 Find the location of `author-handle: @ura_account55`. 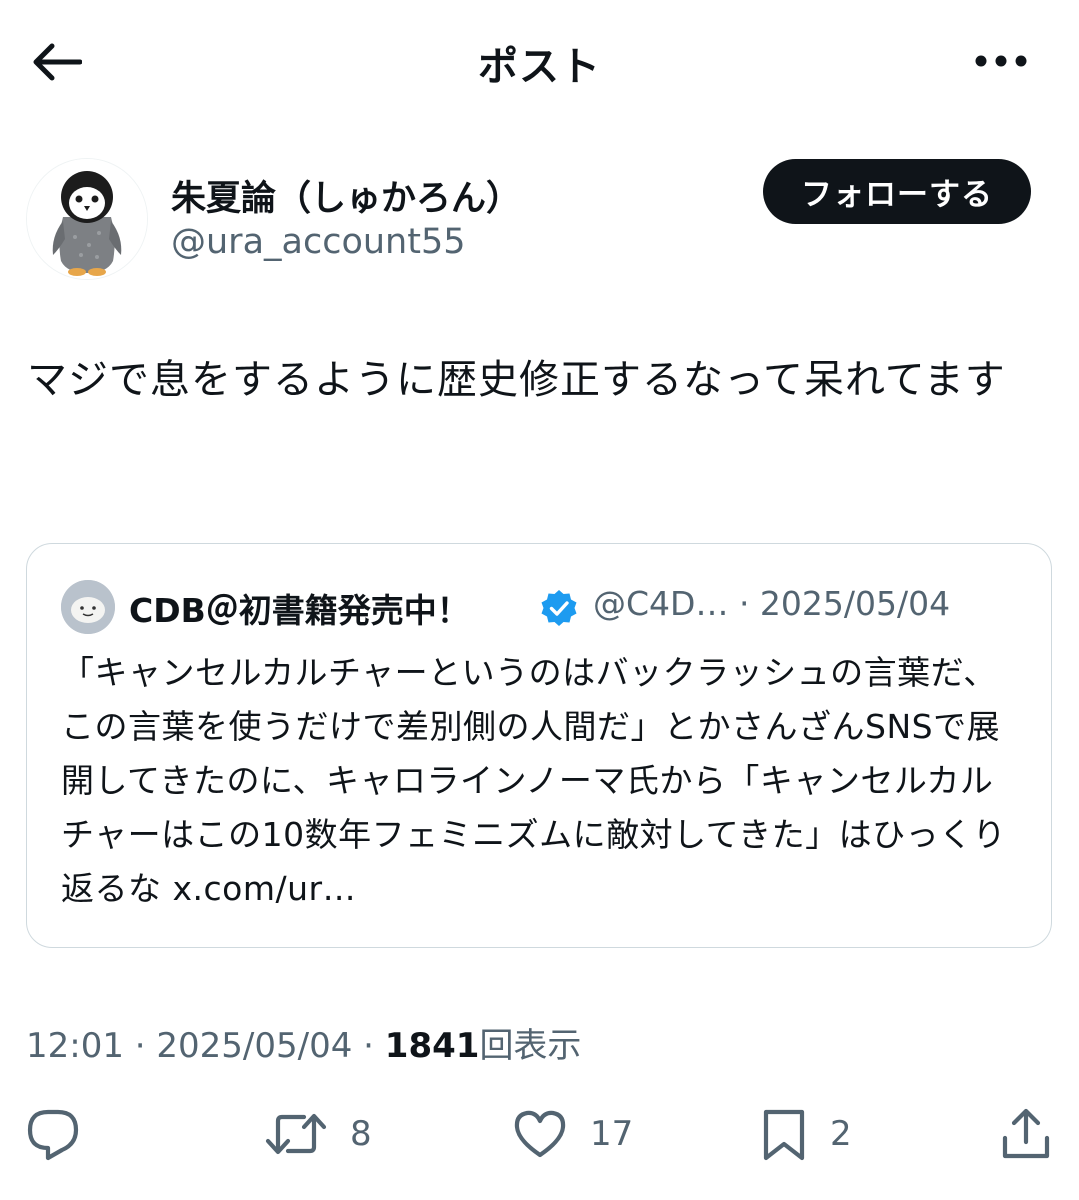

author-handle: @ura_account55 is located at coordinates (318, 242).